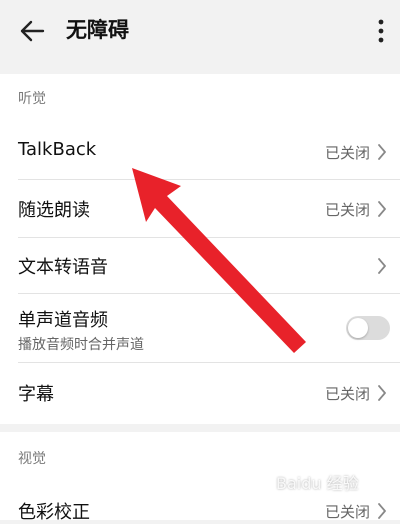  Describe the element at coordinates (358, 328) in the screenshot. I see `toggle-knob` at that location.